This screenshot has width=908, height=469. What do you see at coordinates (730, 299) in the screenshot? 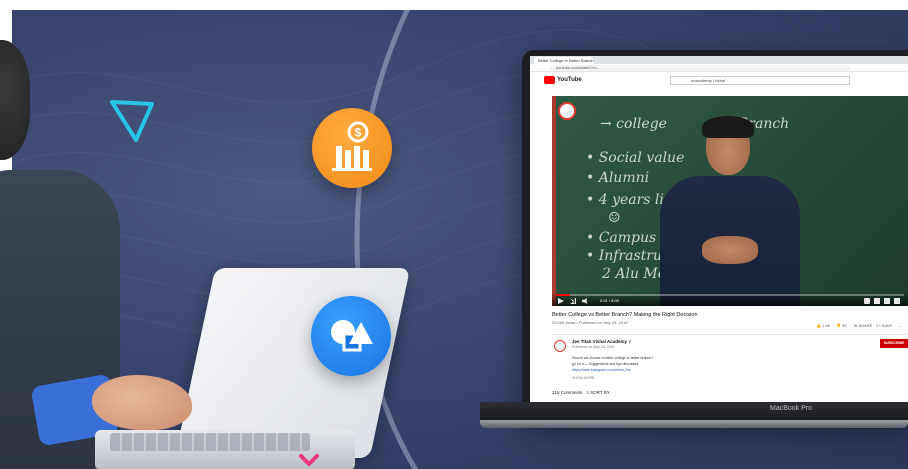
I see `player-controls: 0:01 / 8:06` at bounding box center [730, 299].